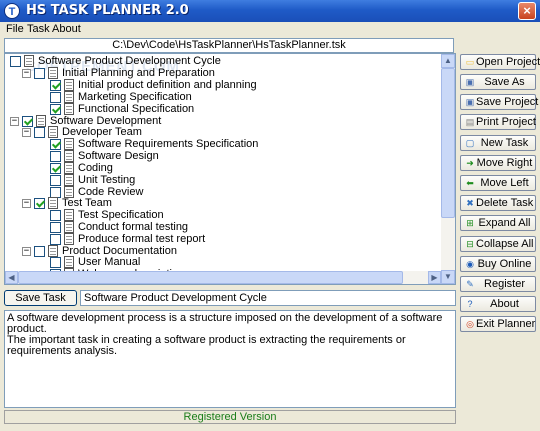 Image resolution: width=540 pixels, height=431 pixels. I want to click on tree-node: − Test Team, so click(67, 203).